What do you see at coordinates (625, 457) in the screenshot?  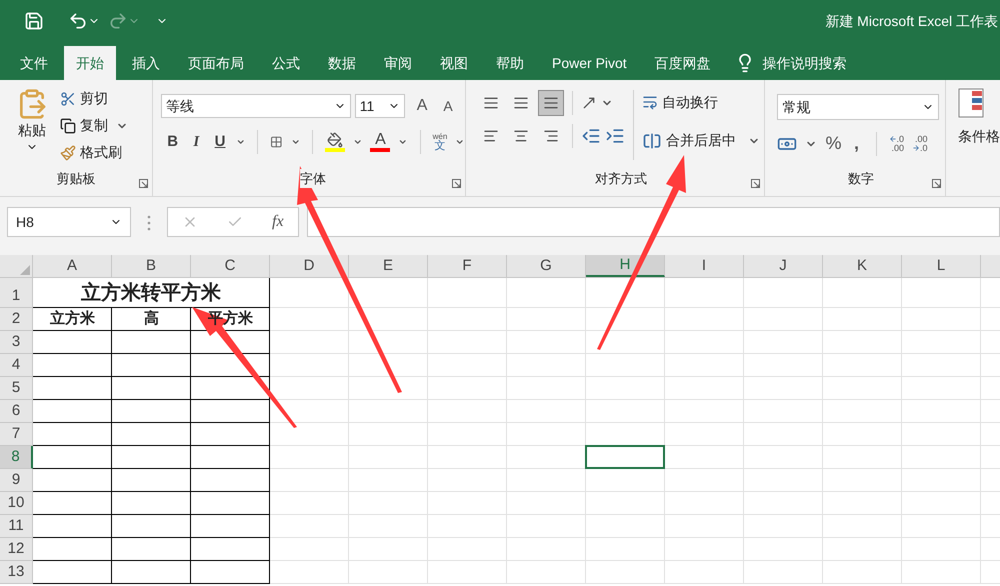 I see `active-cell` at bounding box center [625, 457].